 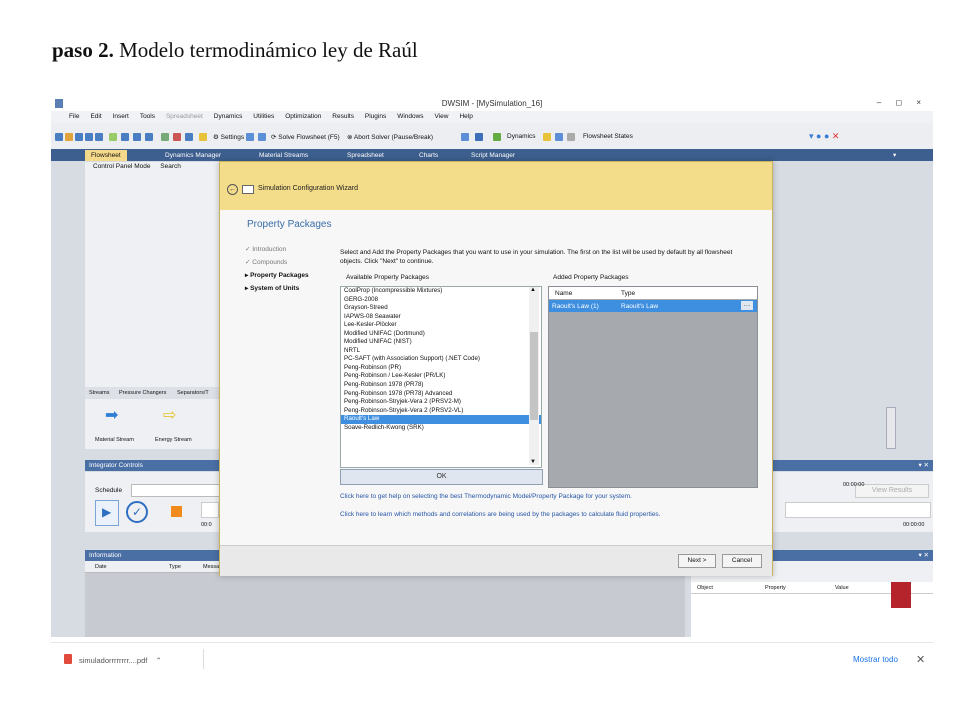 I want to click on open-icon, so click(x=69, y=137).